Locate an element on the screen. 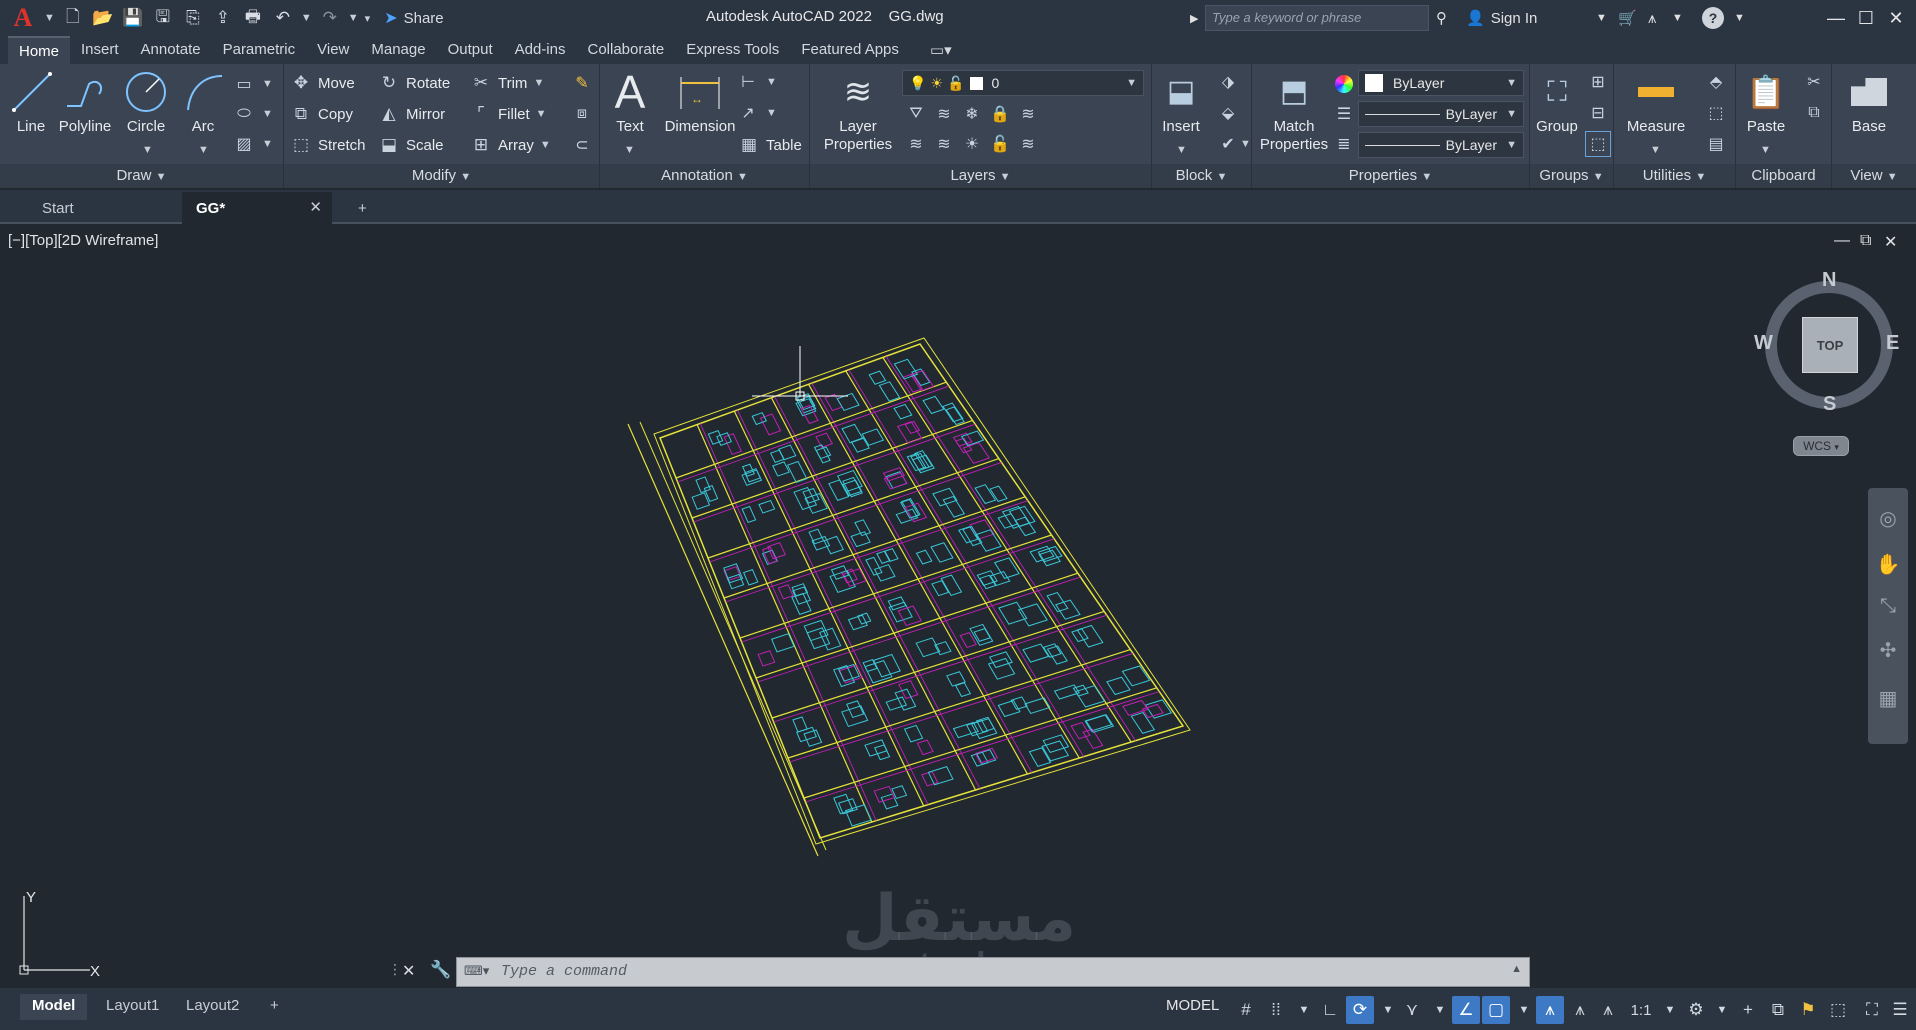  plus-icon: + is located at coordinates (1748, 1010).